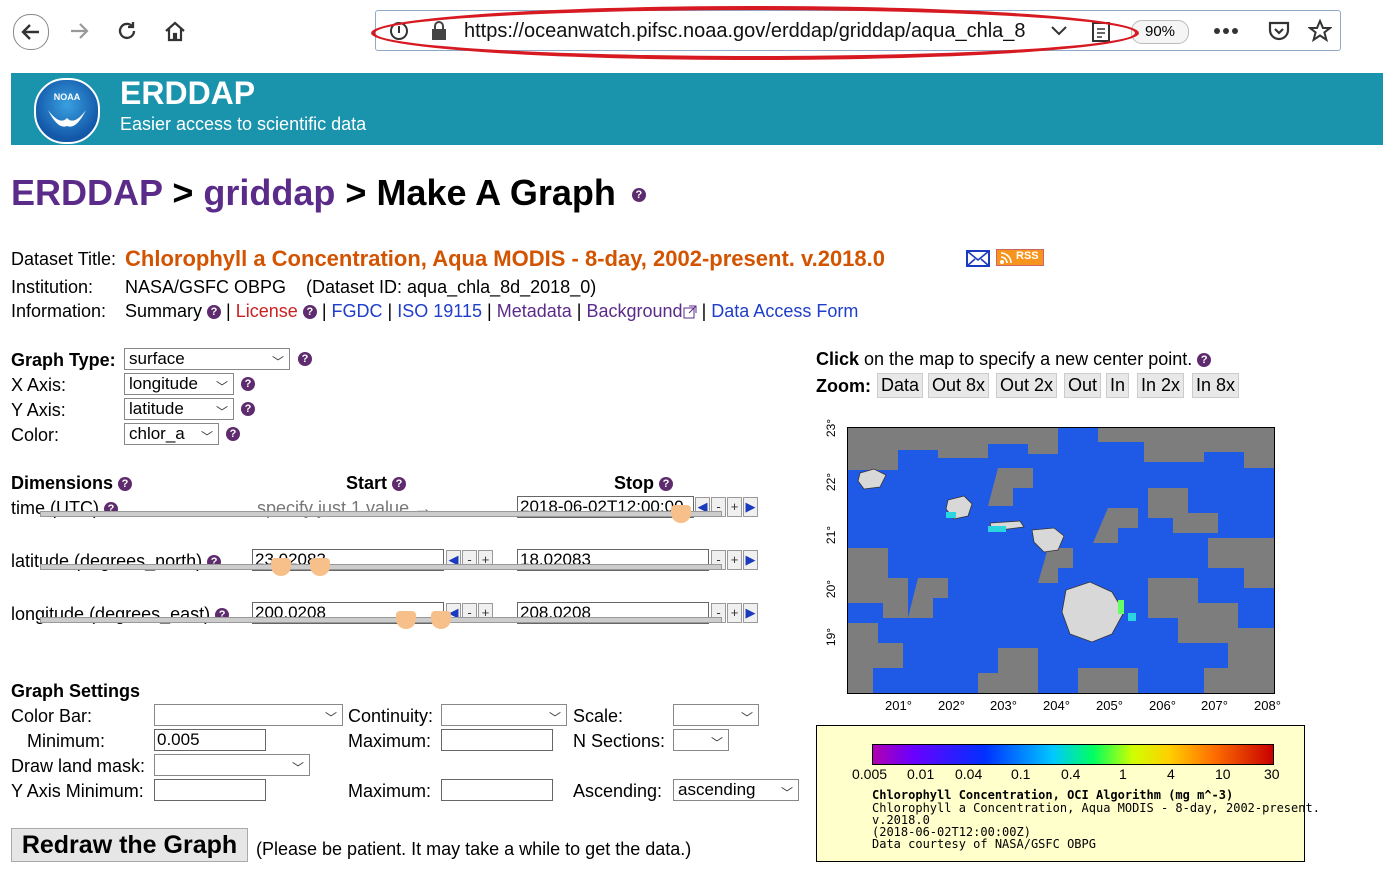  I want to click on summary-link: Summary, so click(163, 311).